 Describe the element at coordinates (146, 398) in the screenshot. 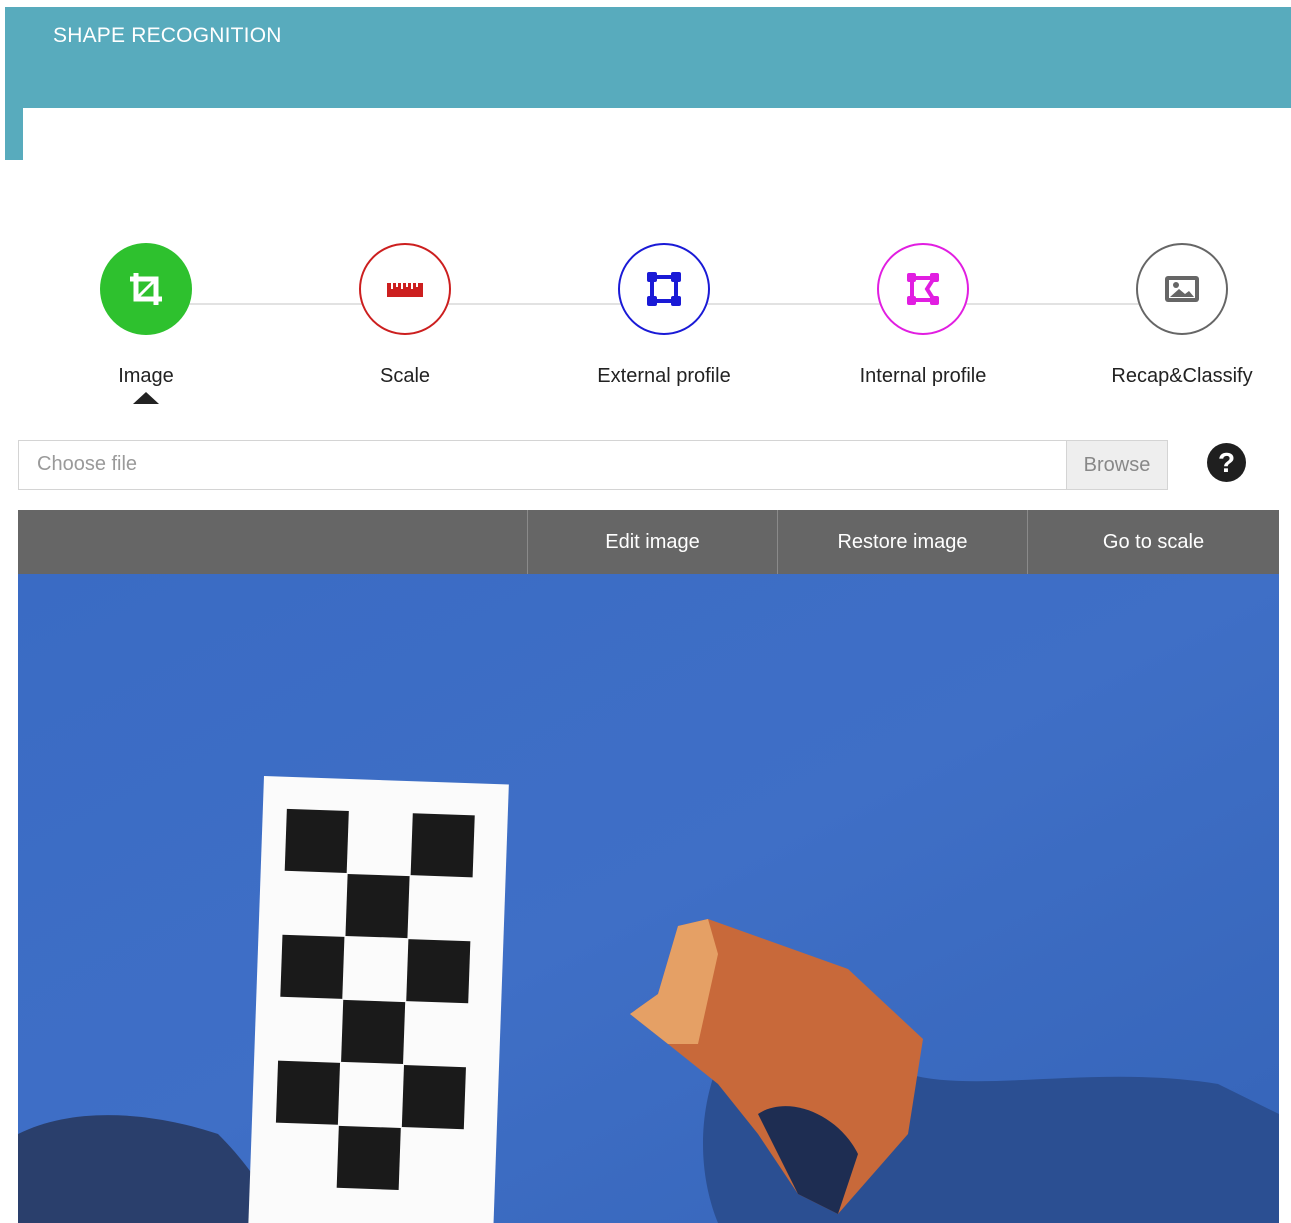

I see `active-step-caret-icon` at that location.